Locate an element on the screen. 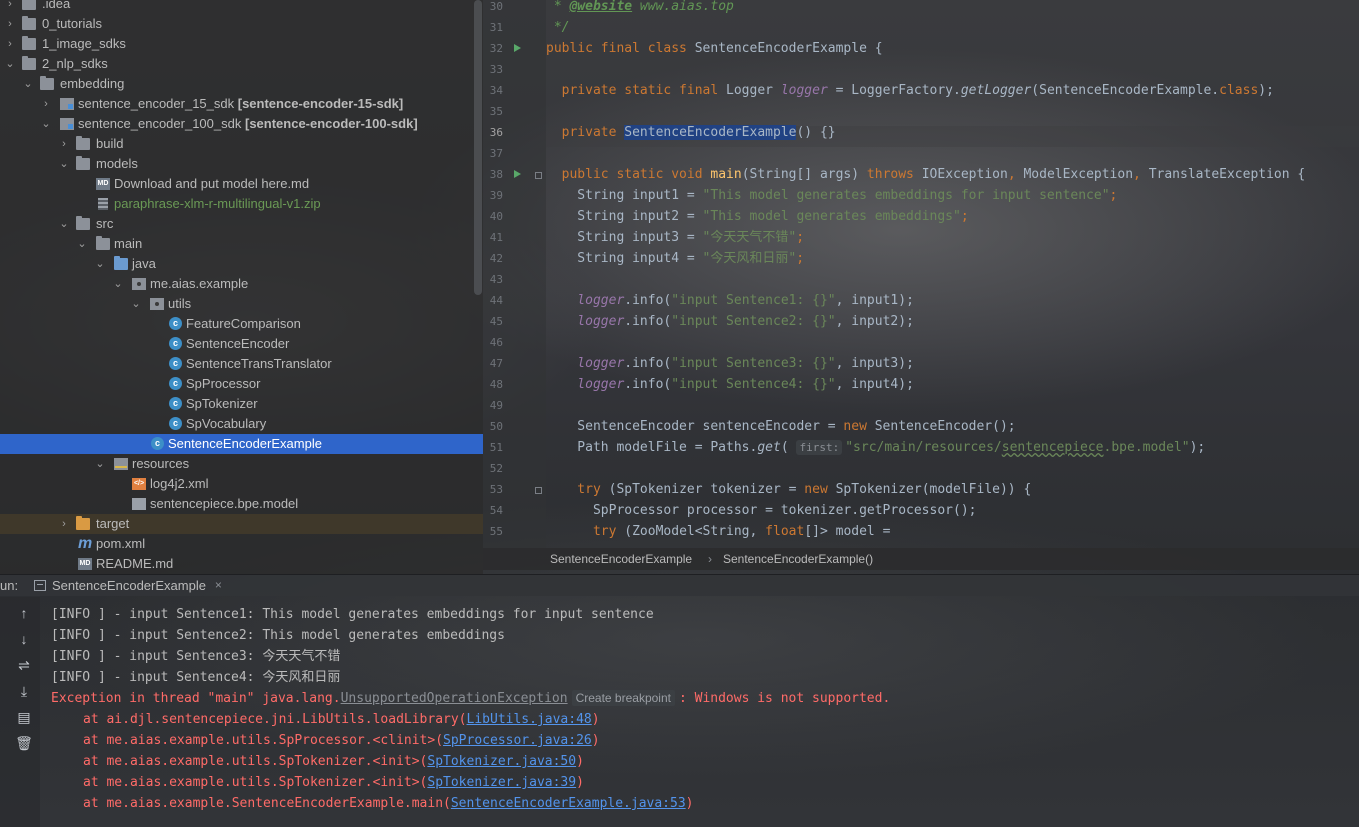  tree-item-sentence-encoder-example: c SentenceEncoderExample is located at coordinates (241, 444).